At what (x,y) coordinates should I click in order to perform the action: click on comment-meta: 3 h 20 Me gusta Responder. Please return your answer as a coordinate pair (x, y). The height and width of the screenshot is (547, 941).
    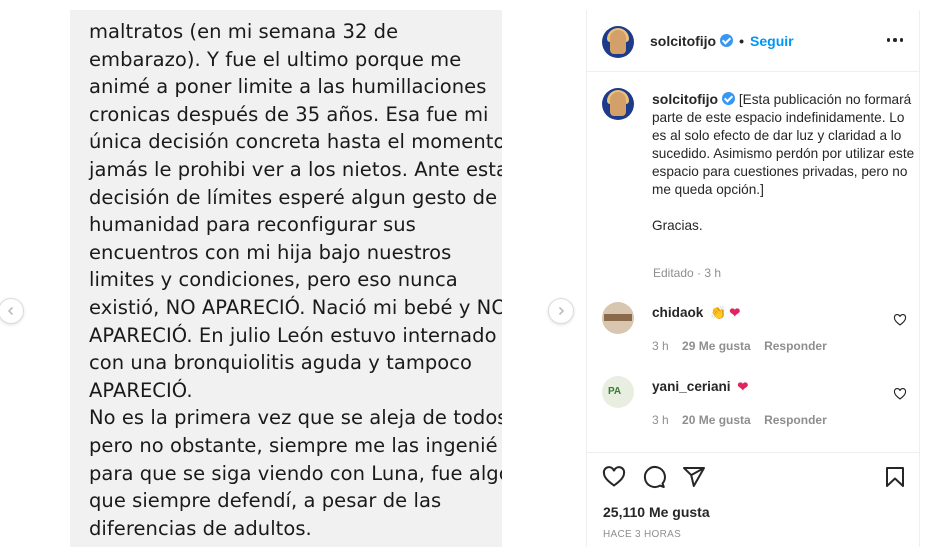
    Looking at the image, I should click on (744, 420).